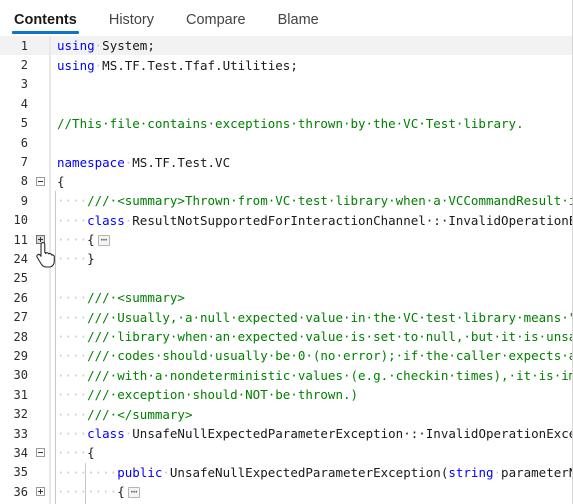 The height and width of the screenshot is (504, 573). What do you see at coordinates (24, 84) in the screenshot?
I see `line-number: 3` at bounding box center [24, 84].